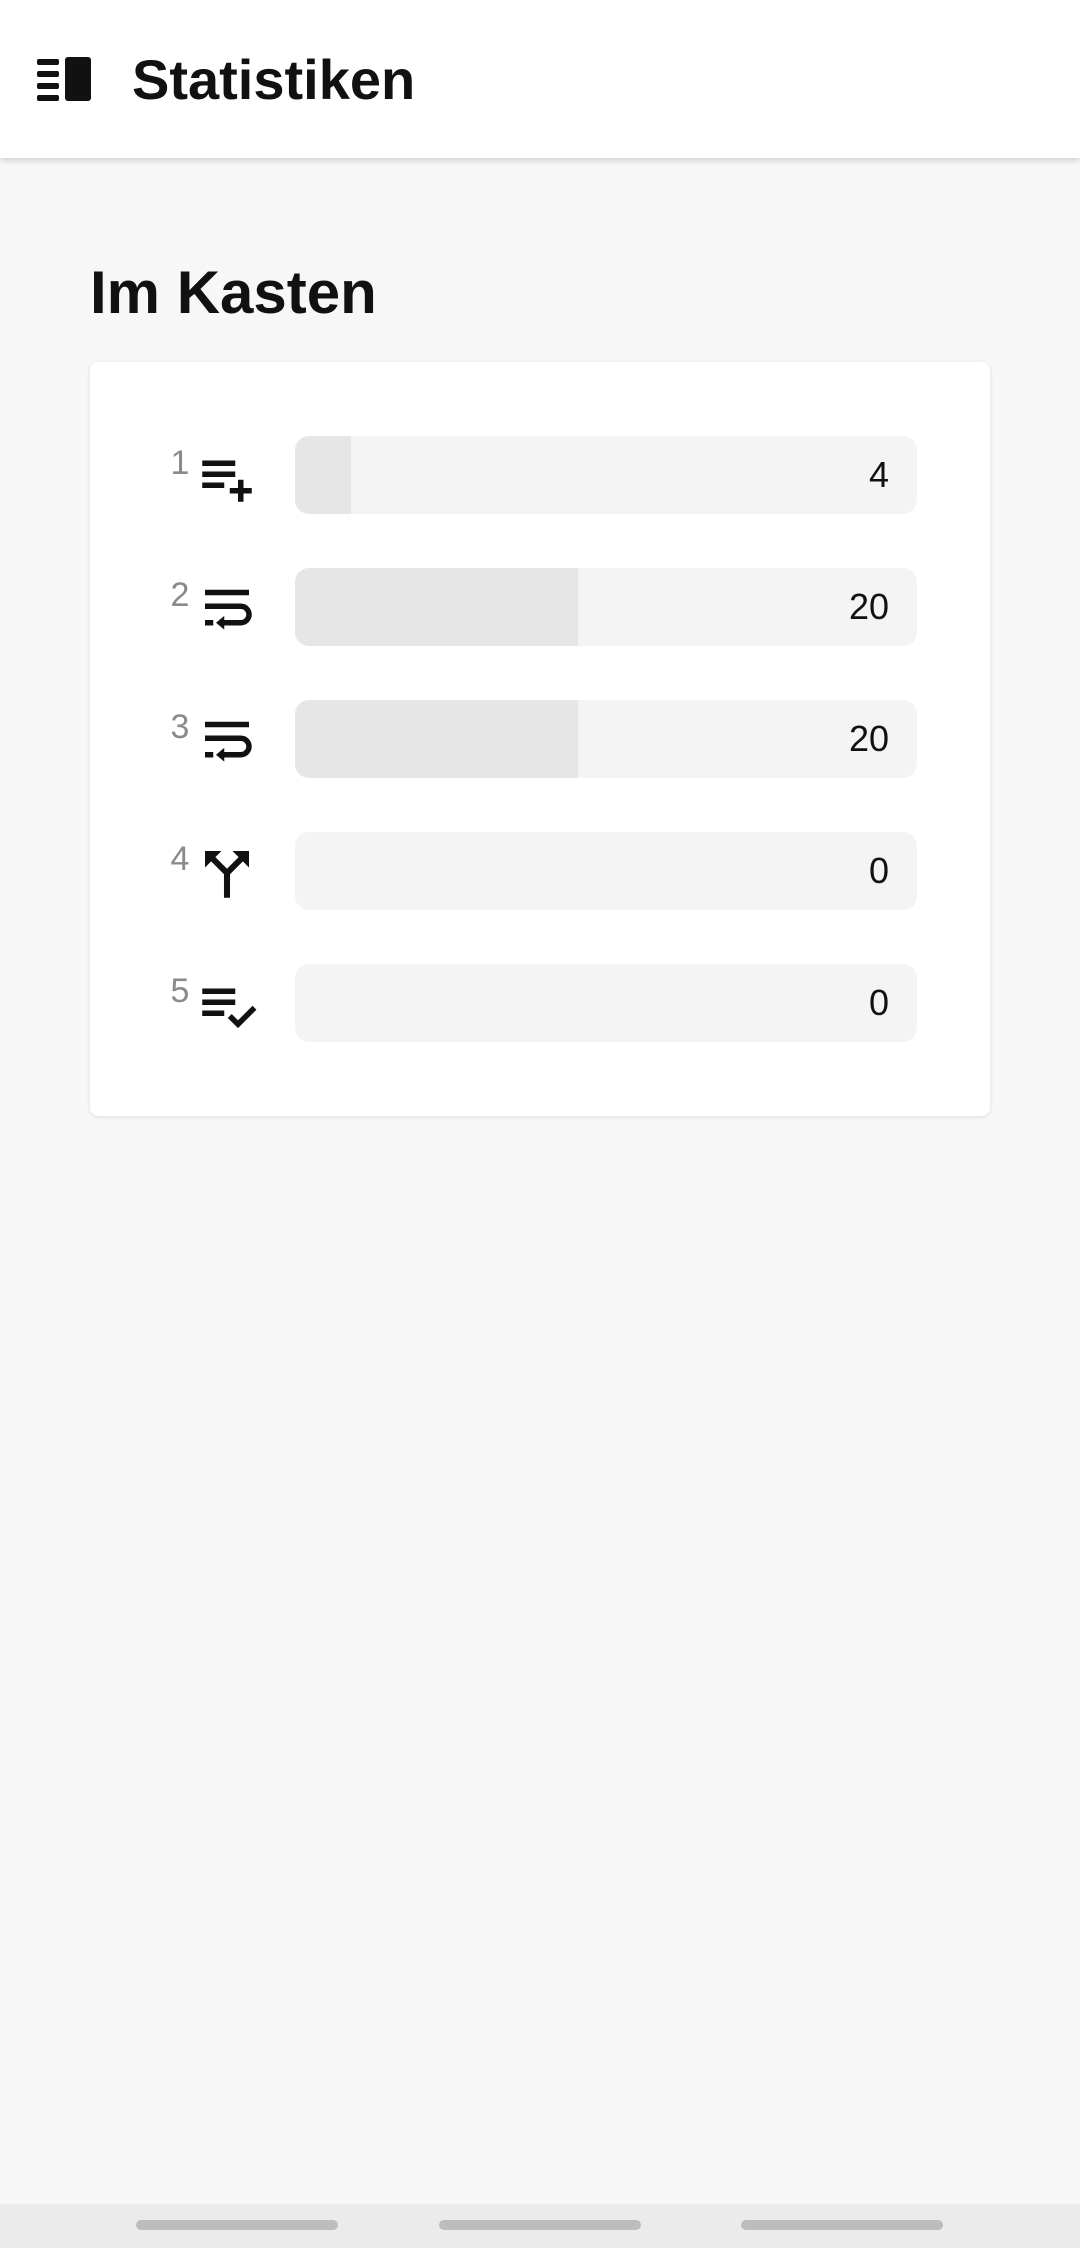  Describe the element at coordinates (540, 79) in the screenshot. I see `app-bar: Statistiken` at that location.